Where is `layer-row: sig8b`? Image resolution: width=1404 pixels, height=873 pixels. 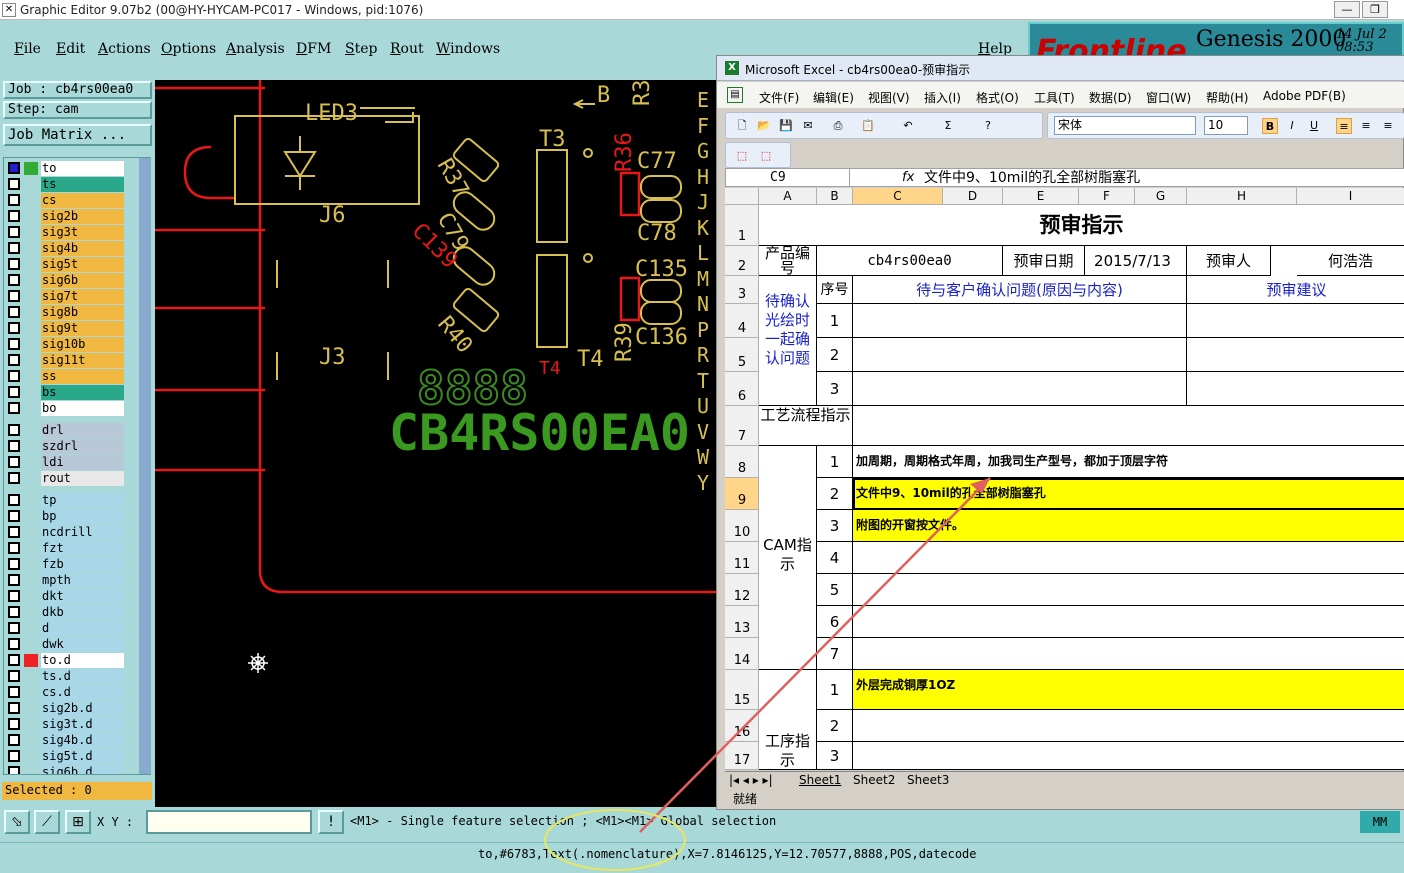
layer-row: sig8b is located at coordinates (66, 312).